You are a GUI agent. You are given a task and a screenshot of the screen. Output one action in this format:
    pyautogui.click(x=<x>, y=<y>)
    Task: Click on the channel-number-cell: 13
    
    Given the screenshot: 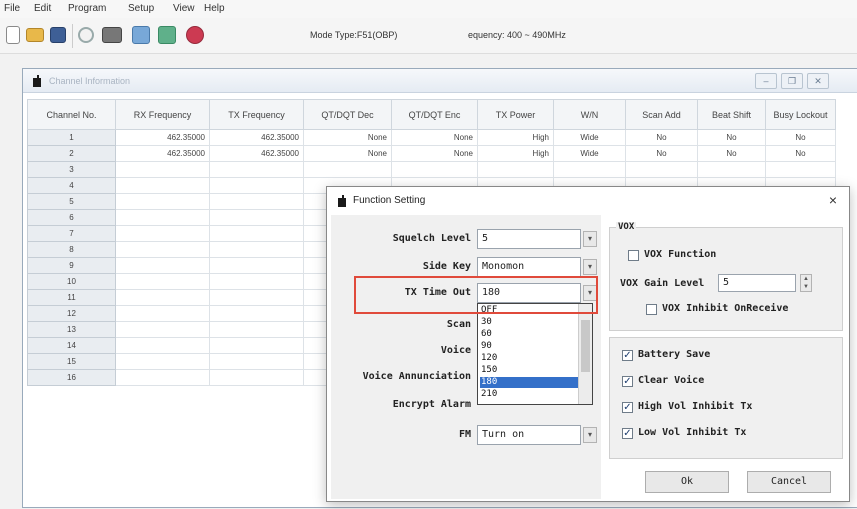 What is the action you would take?
    pyautogui.click(x=71, y=329)
    